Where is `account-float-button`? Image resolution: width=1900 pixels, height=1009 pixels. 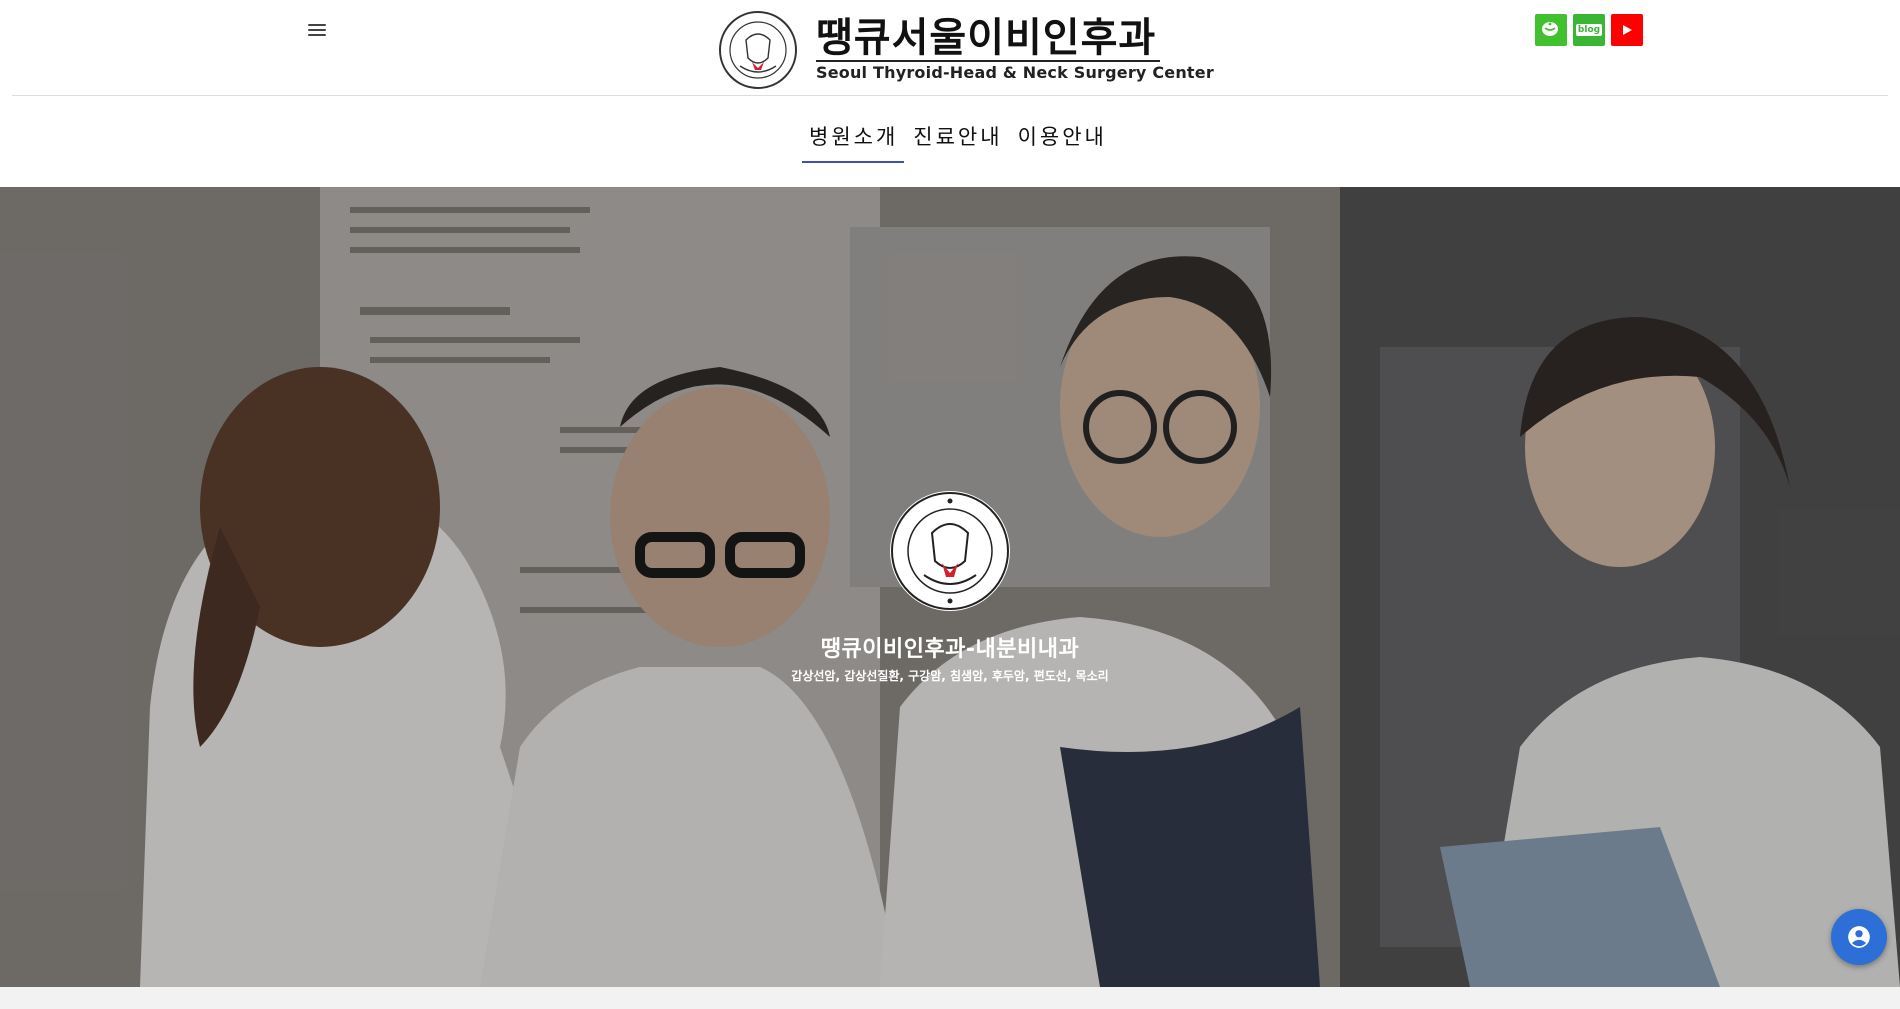
account-float-button is located at coordinates (1859, 937).